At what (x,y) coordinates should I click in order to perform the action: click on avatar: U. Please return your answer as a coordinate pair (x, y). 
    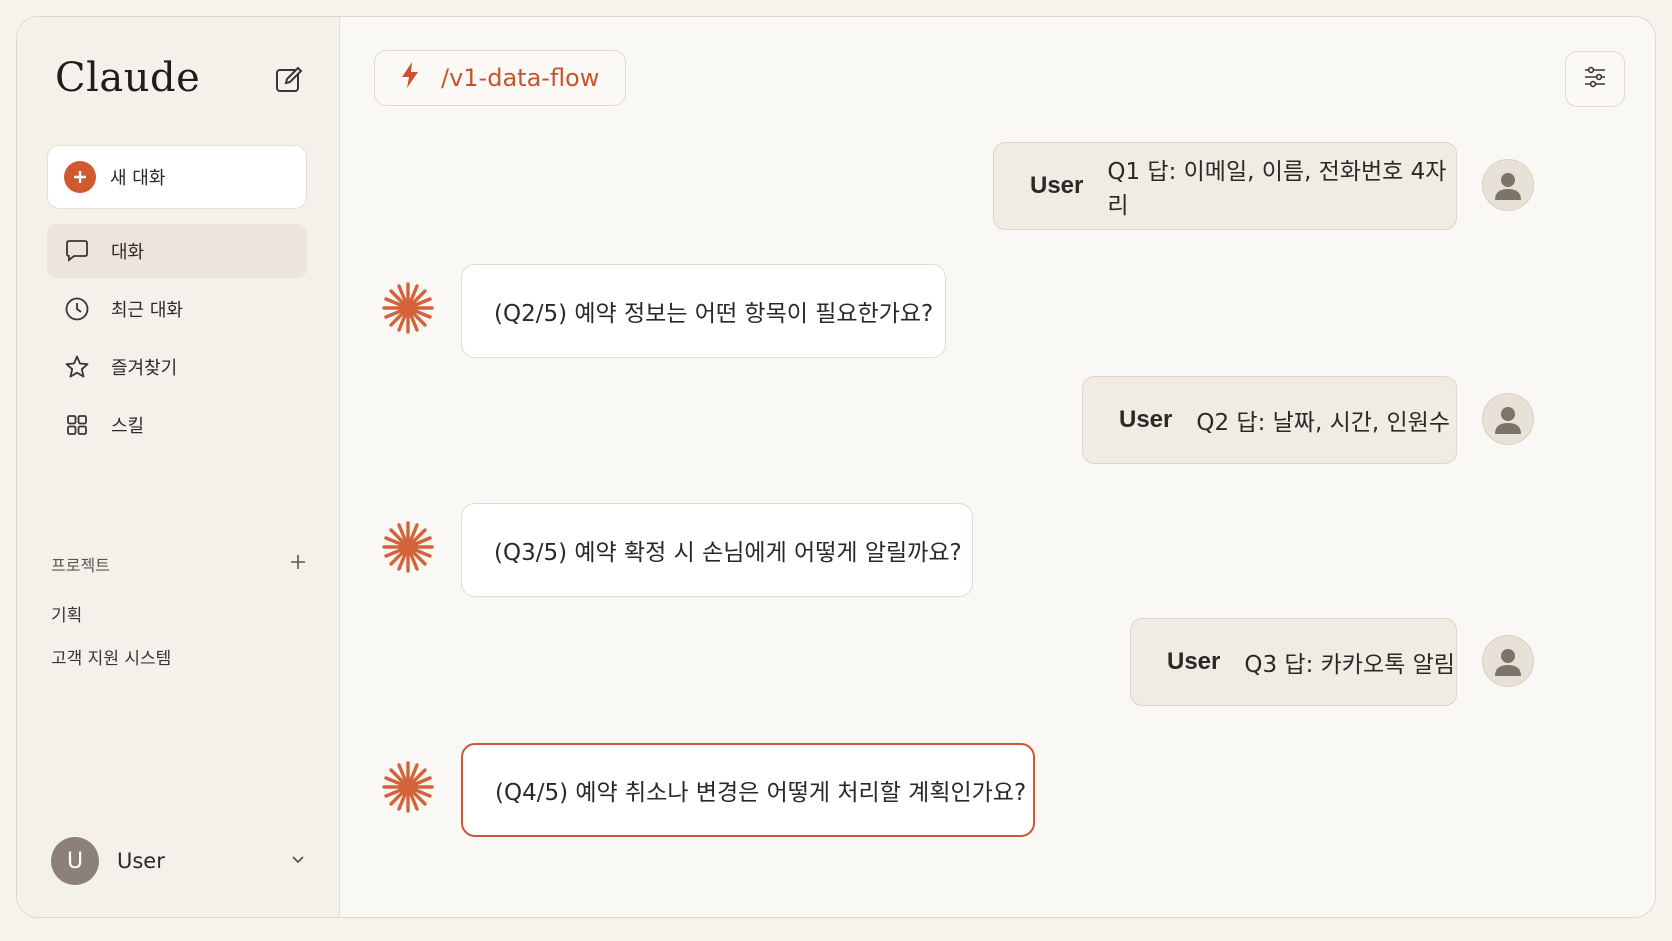
    Looking at the image, I should click on (75, 861).